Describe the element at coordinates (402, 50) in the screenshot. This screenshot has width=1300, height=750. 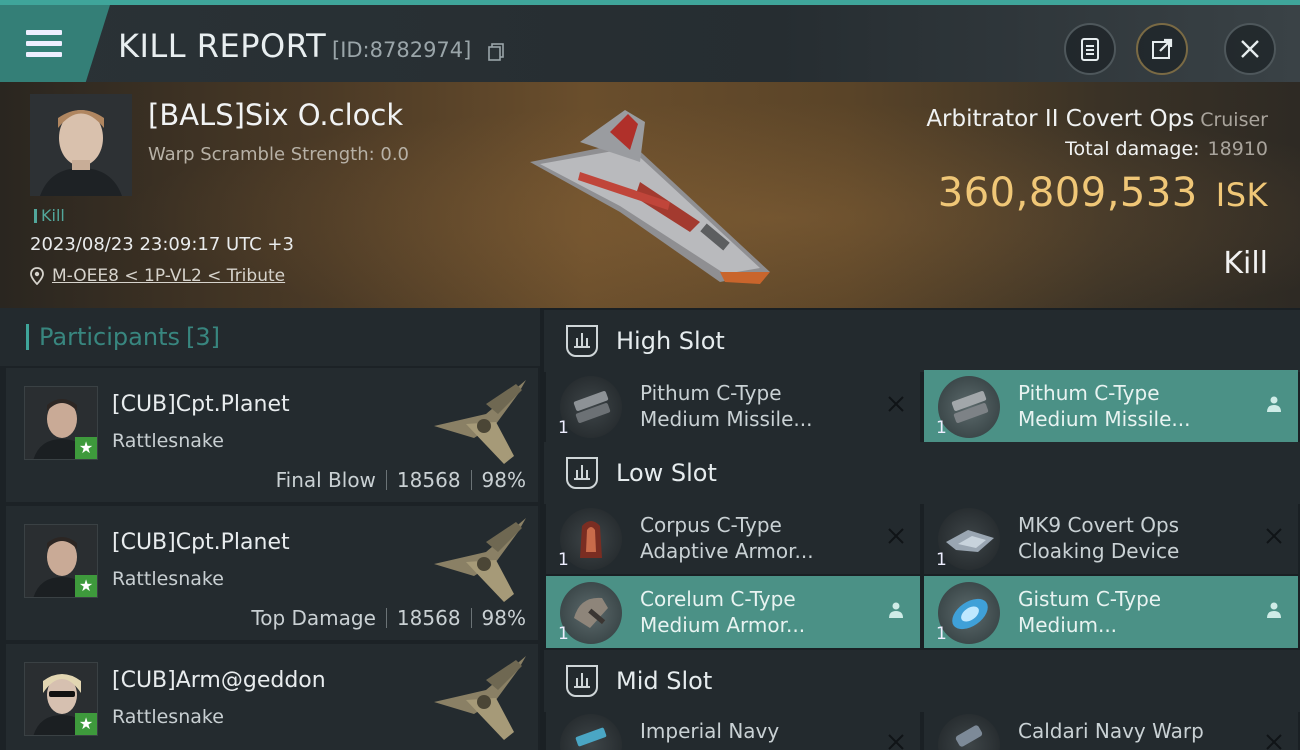
I see `report-id: [ID:8782974]` at that location.